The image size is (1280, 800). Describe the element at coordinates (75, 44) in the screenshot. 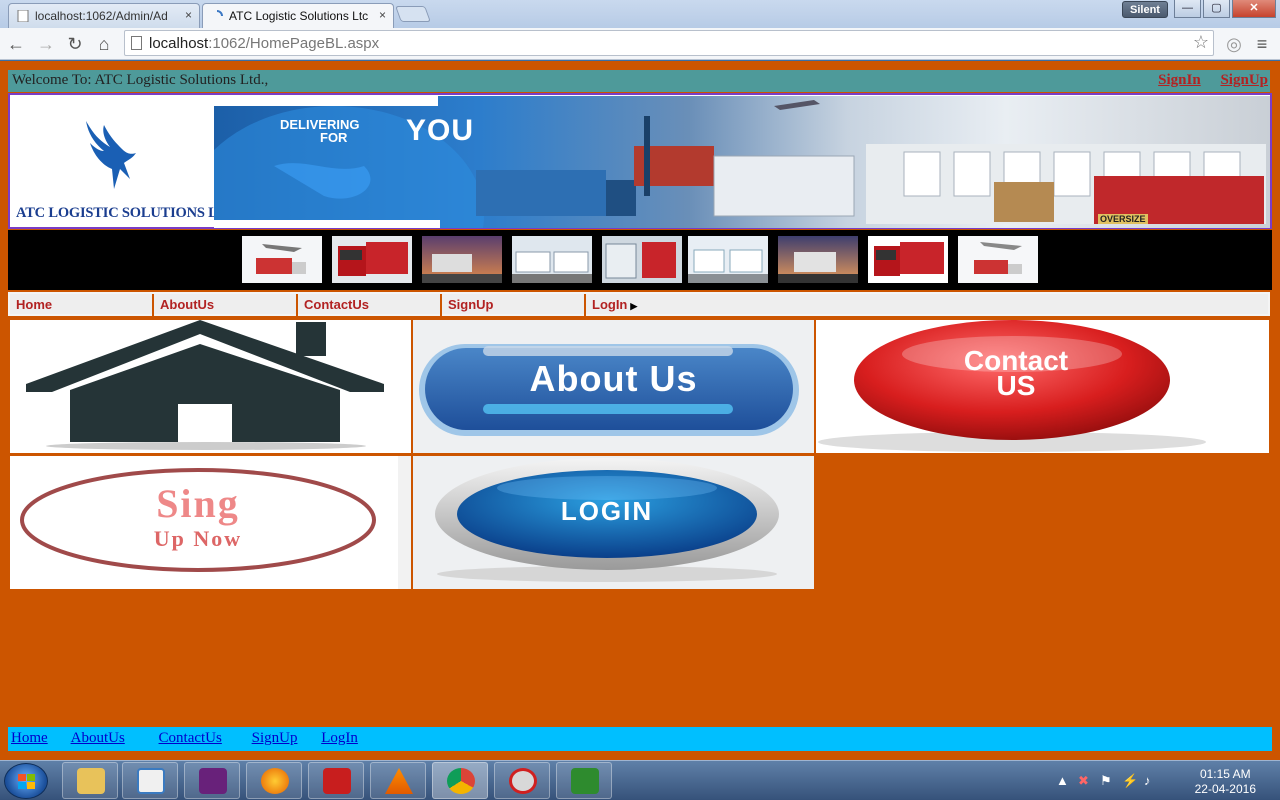

I see `reload-icon: ↻` at that location.